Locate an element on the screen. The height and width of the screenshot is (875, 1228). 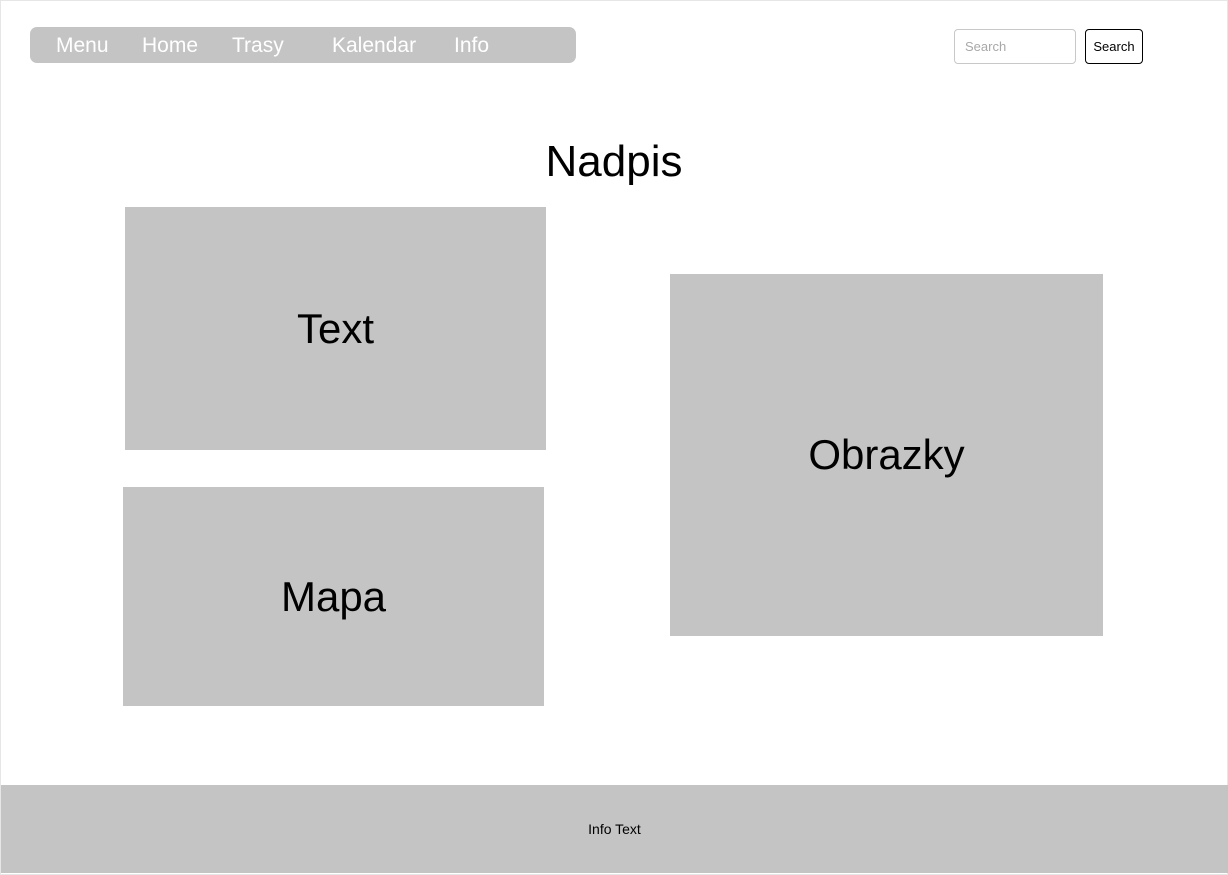
nav-item-trasy: Trasy is located at coordinates (258, 46).